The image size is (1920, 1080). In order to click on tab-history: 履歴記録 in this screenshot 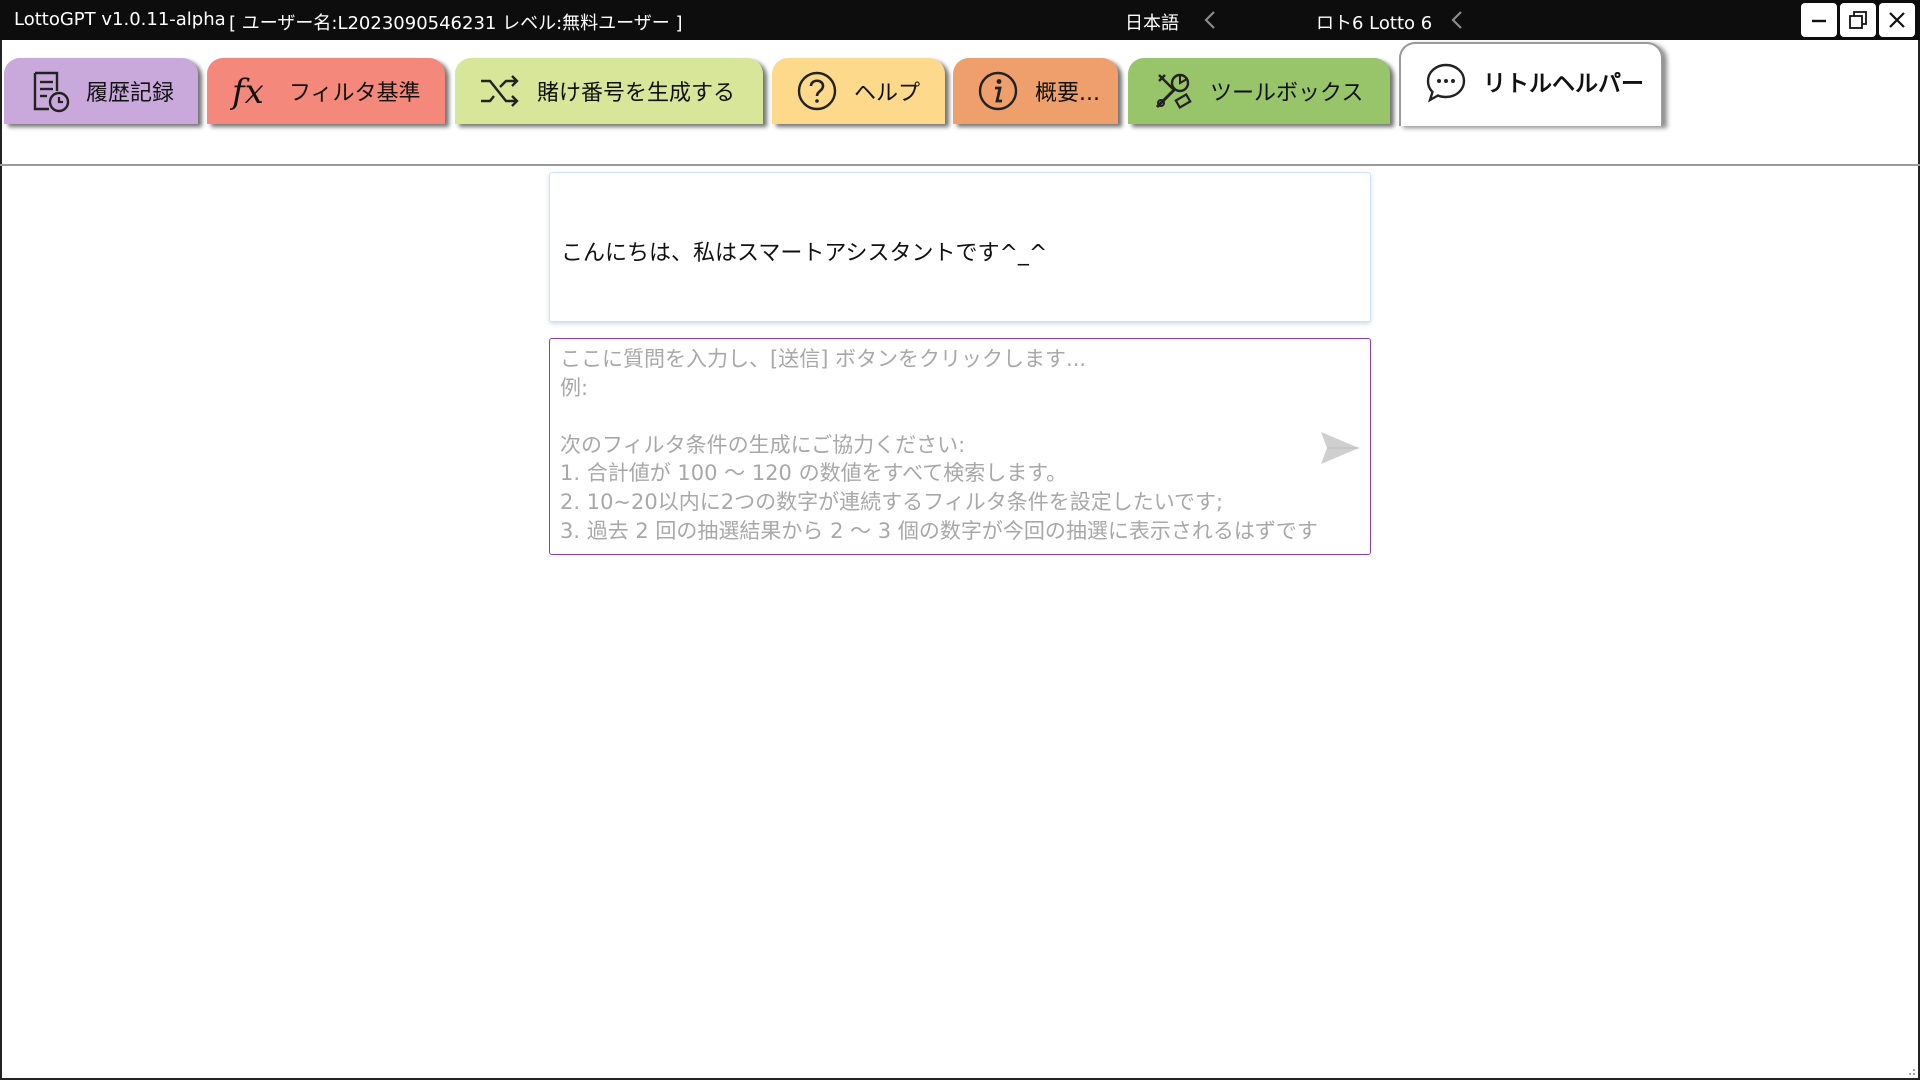, I will do `click(101, 91)`.